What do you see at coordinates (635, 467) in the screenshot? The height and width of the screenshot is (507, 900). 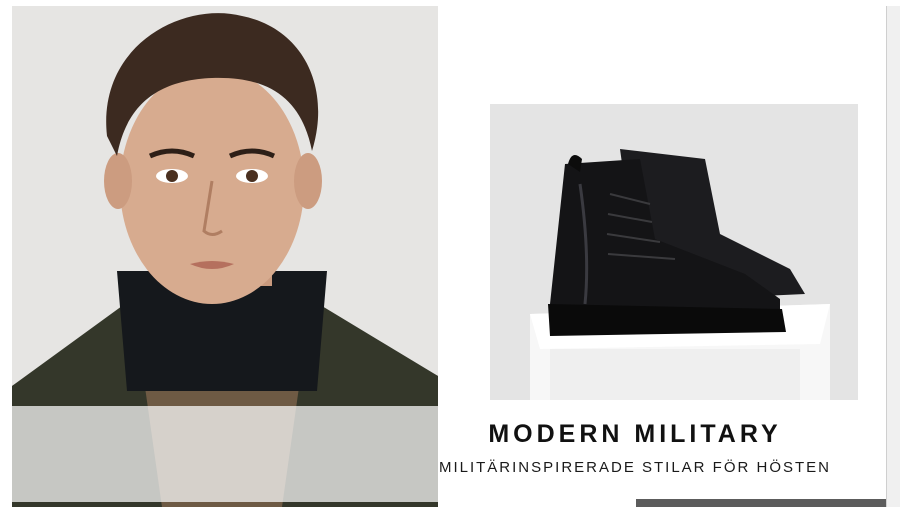 I see `banner-subtitle: MILITÄRINSPIRERADE STILAR FÖR HÖSTEN` at bounding box center [635, 467].